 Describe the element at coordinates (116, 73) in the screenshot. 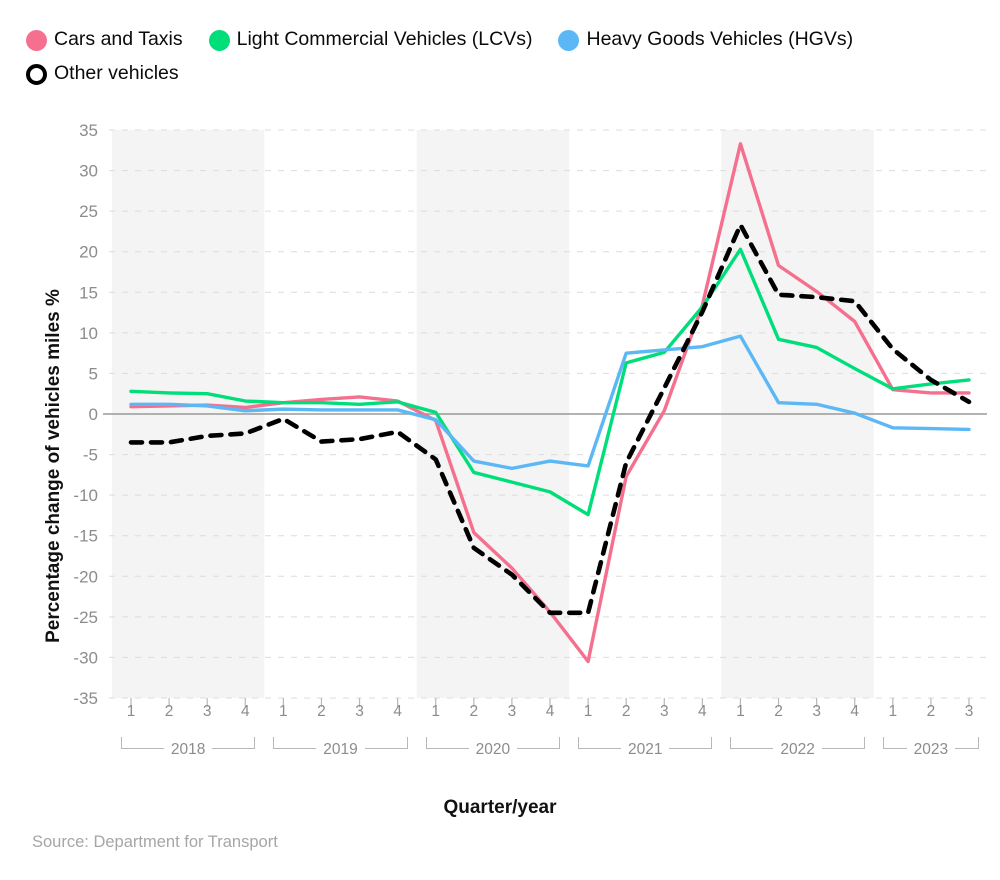

I see `legend-item-label: Other vehicles` at that location.